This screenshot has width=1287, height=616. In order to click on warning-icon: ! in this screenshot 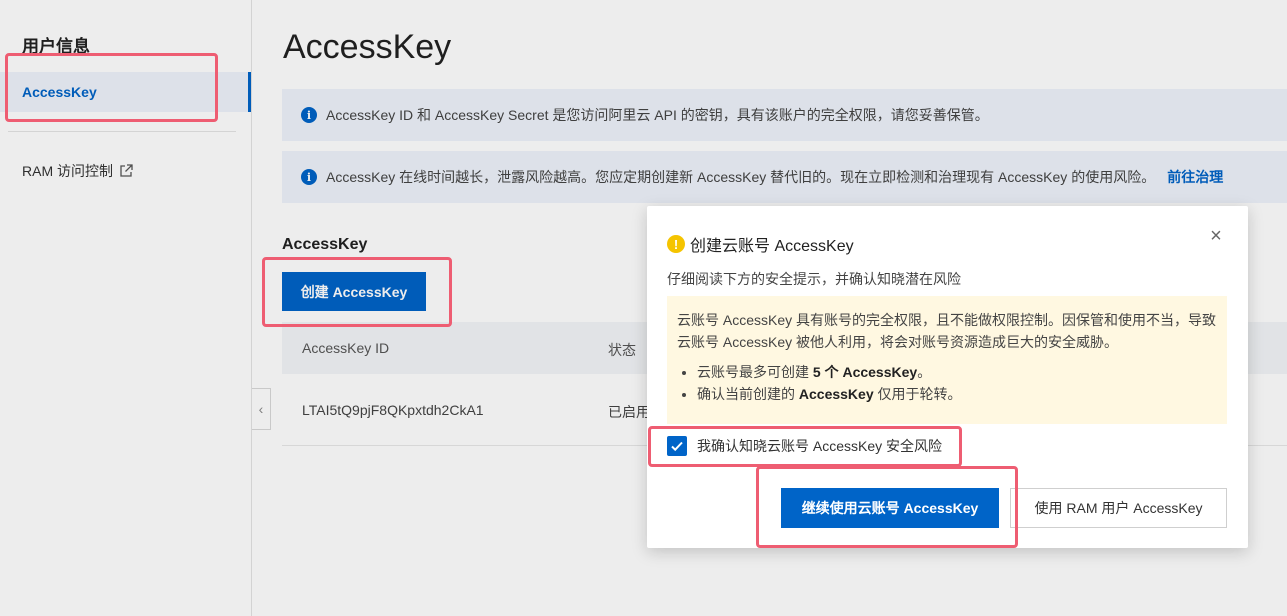, I will do `click(676, 244)`.